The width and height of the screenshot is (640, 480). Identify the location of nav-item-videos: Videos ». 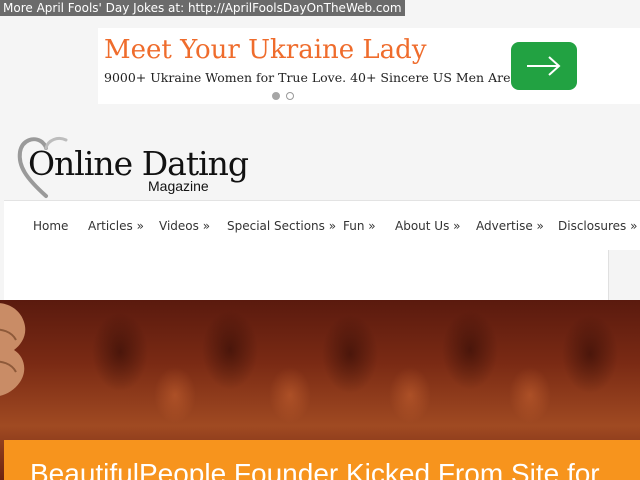
(184, 226).